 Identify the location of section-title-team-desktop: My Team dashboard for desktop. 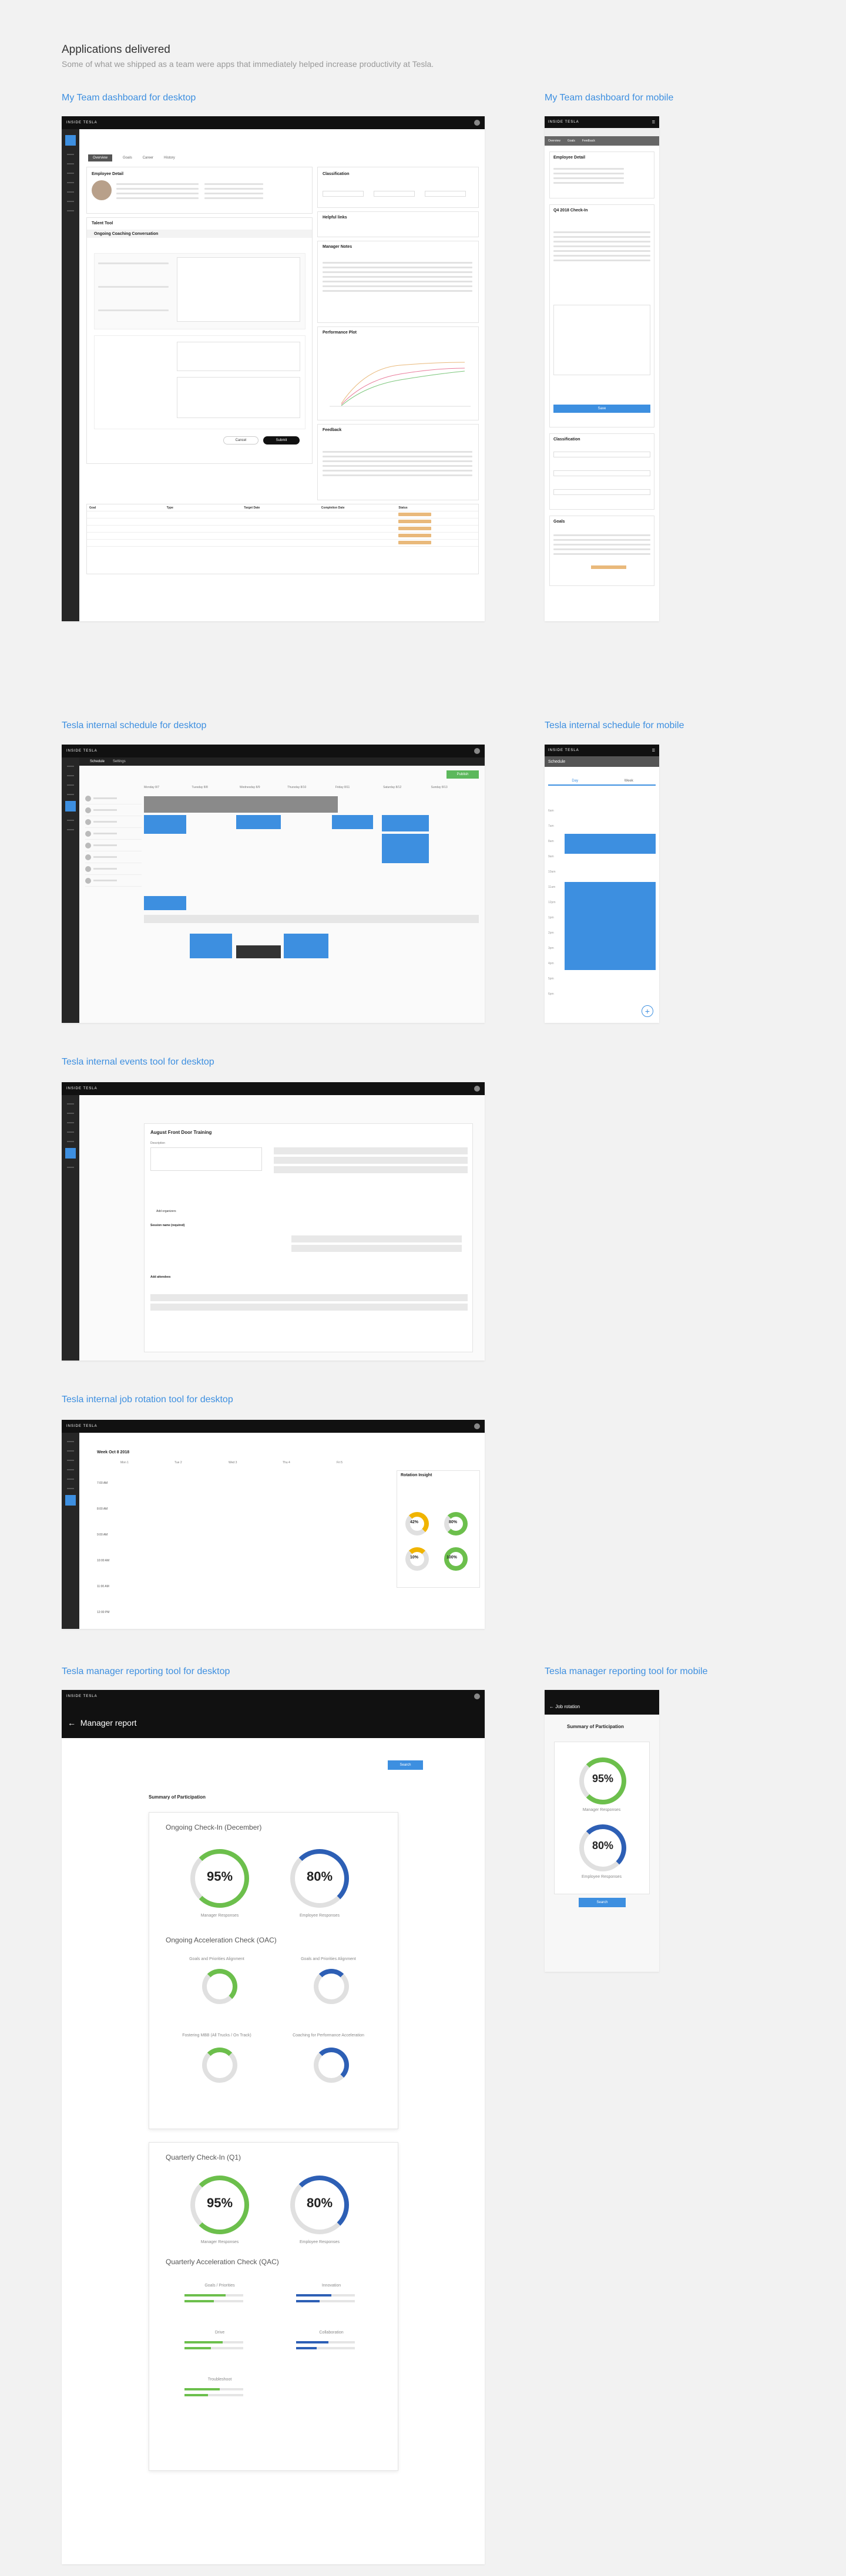
(129, 98).